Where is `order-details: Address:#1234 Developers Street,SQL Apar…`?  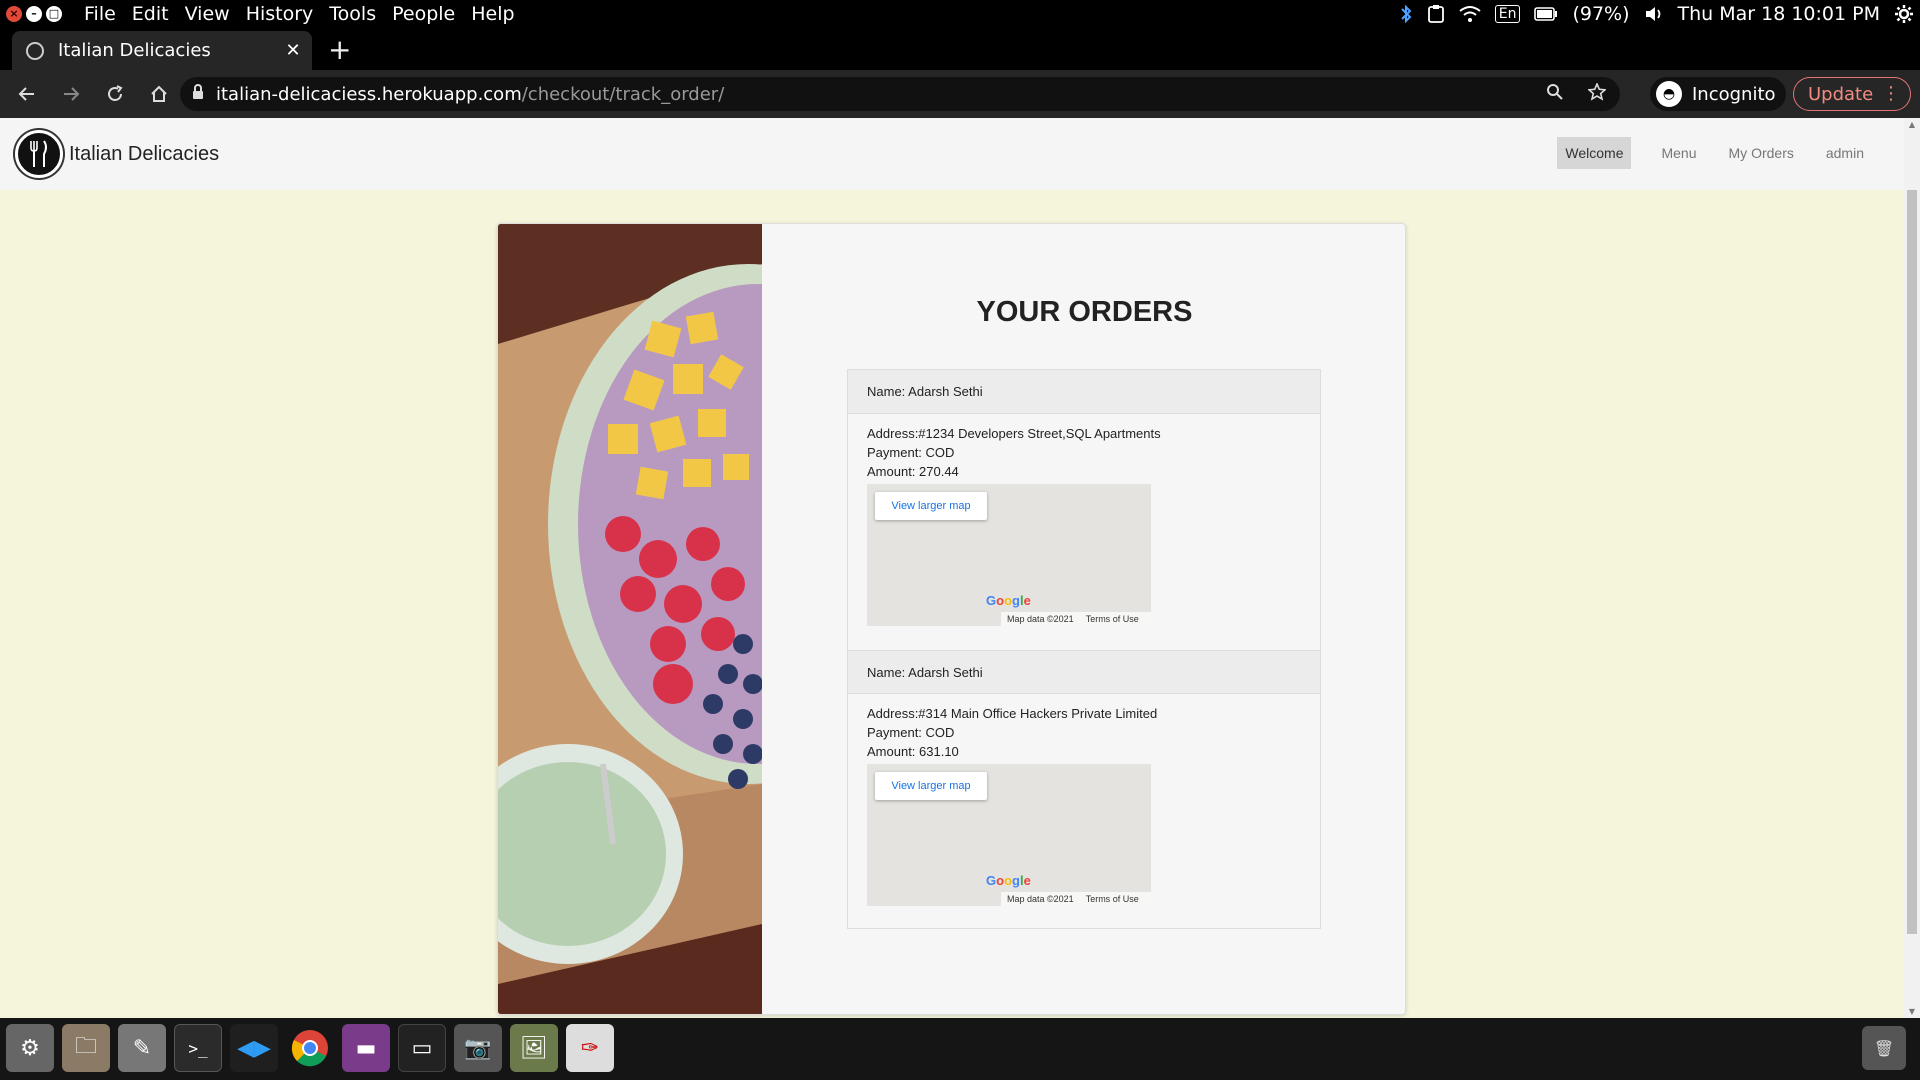 order-details: Address:#1234 Developers Street,SQL Apar… is located at coordinates (1084, 532).